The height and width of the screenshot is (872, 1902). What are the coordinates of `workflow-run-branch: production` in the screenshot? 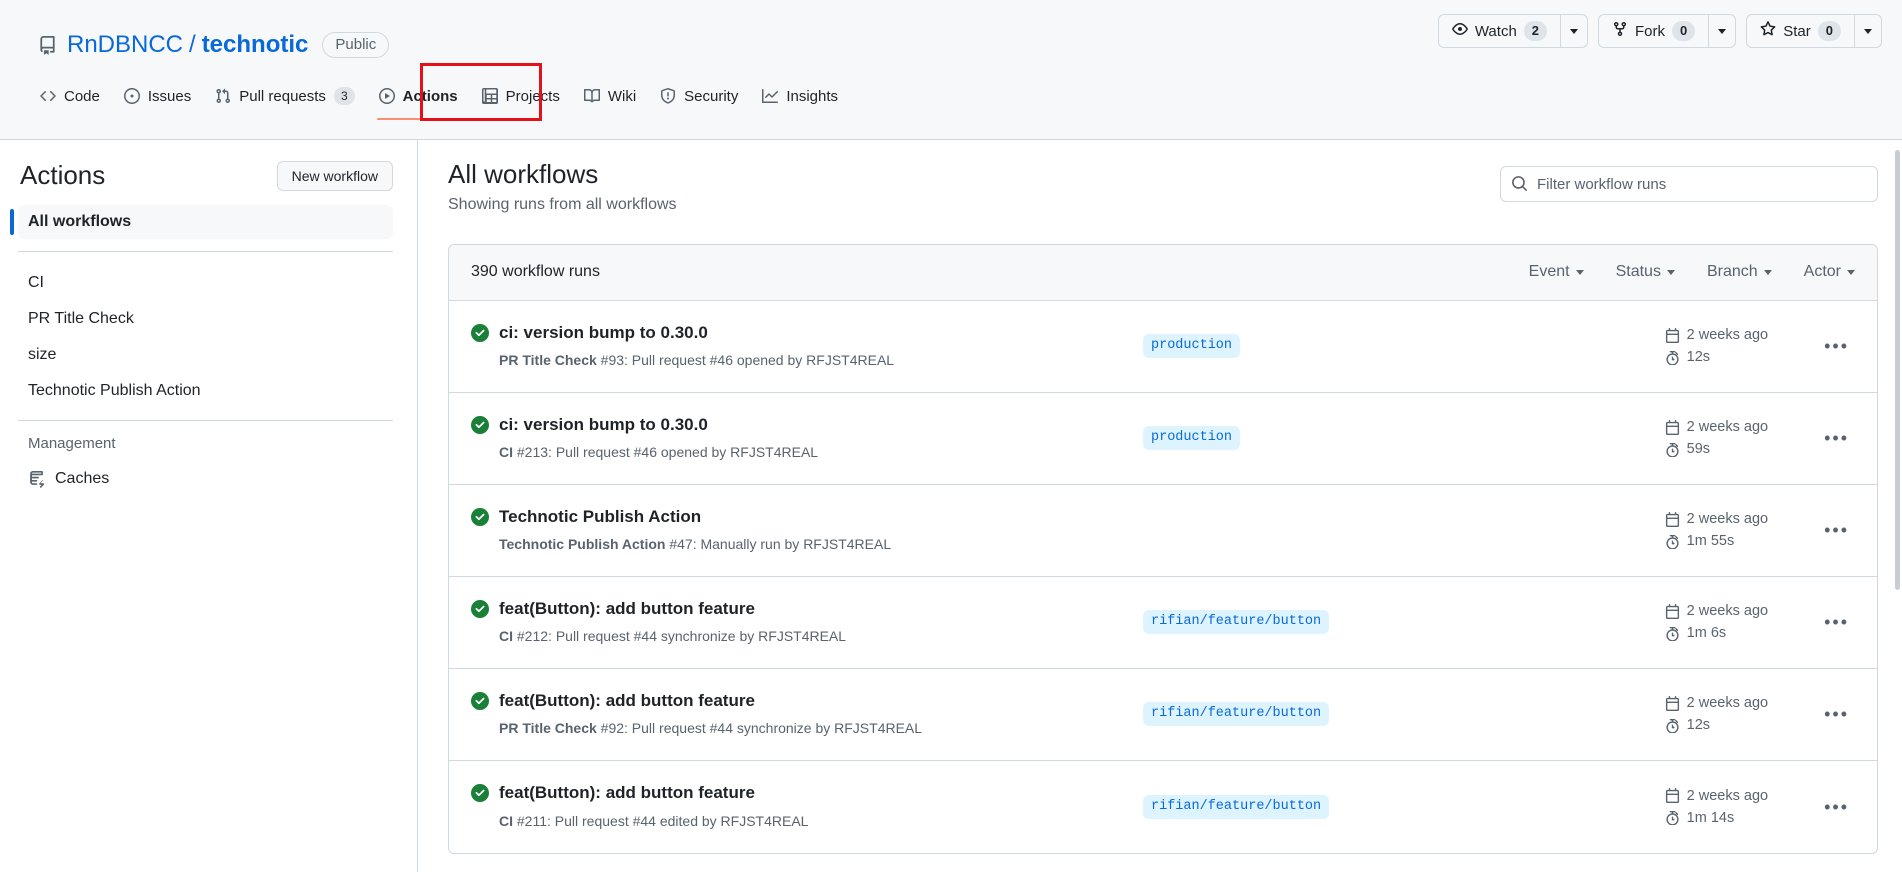 It's located at (1281, 438).